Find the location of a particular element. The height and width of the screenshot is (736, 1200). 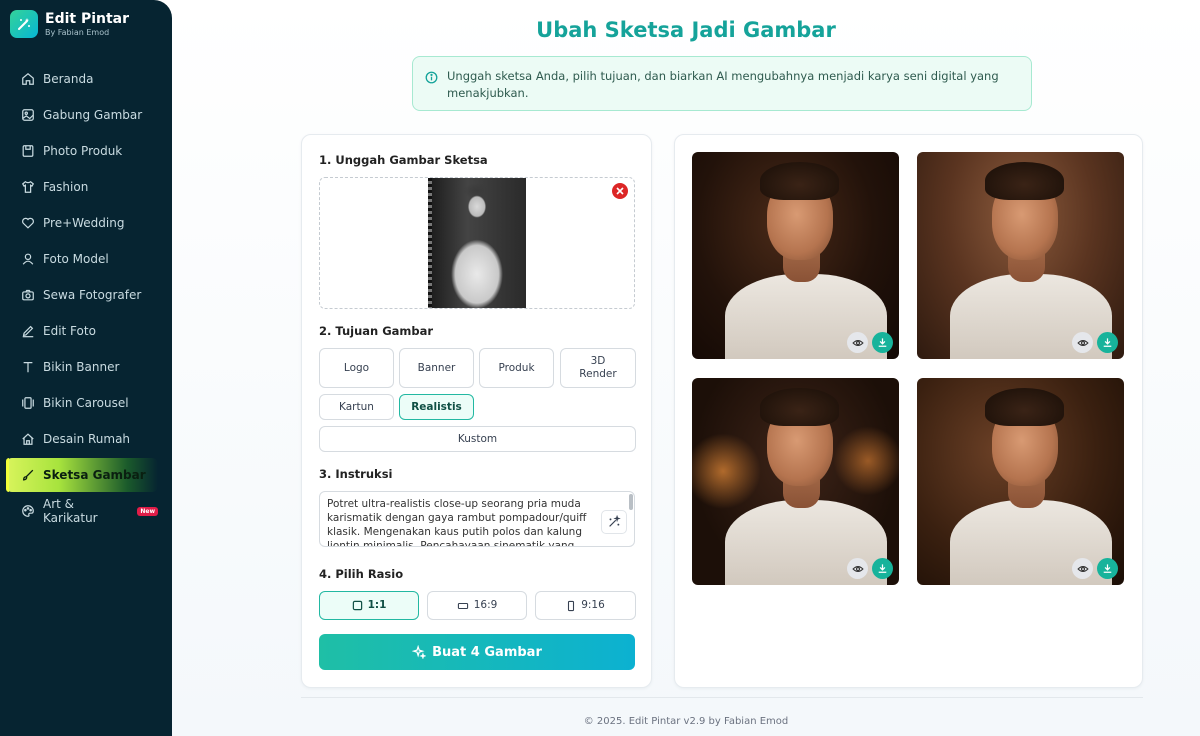

purpose-produk-button: Produk is located at coordinates (516, 368).